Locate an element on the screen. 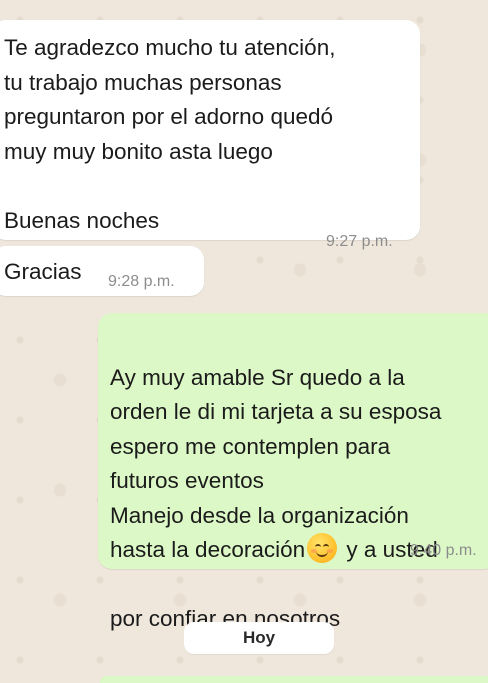 The width and height of the screenshot is (488, 683). date-divider-label: Hoy is located at coordinates (259, 637).